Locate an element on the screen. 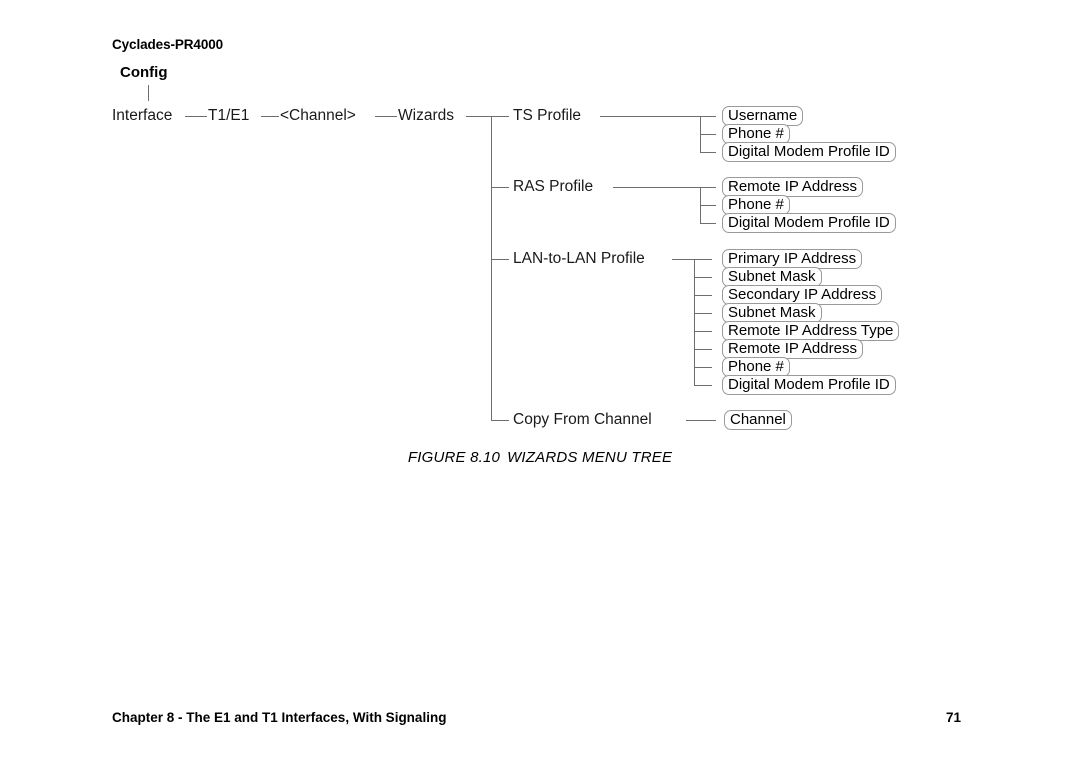 The height and width of the screenshot is (764, 1080). leaf-remote-ip-address-type: Remote IP Address Type is located at coordinates (811, 331).